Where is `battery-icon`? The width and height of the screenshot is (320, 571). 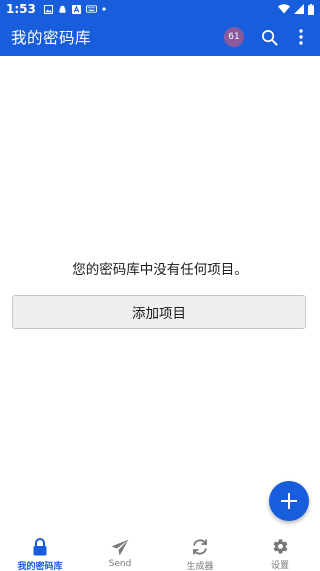 battery-icon is located at coordinates (311, 9).